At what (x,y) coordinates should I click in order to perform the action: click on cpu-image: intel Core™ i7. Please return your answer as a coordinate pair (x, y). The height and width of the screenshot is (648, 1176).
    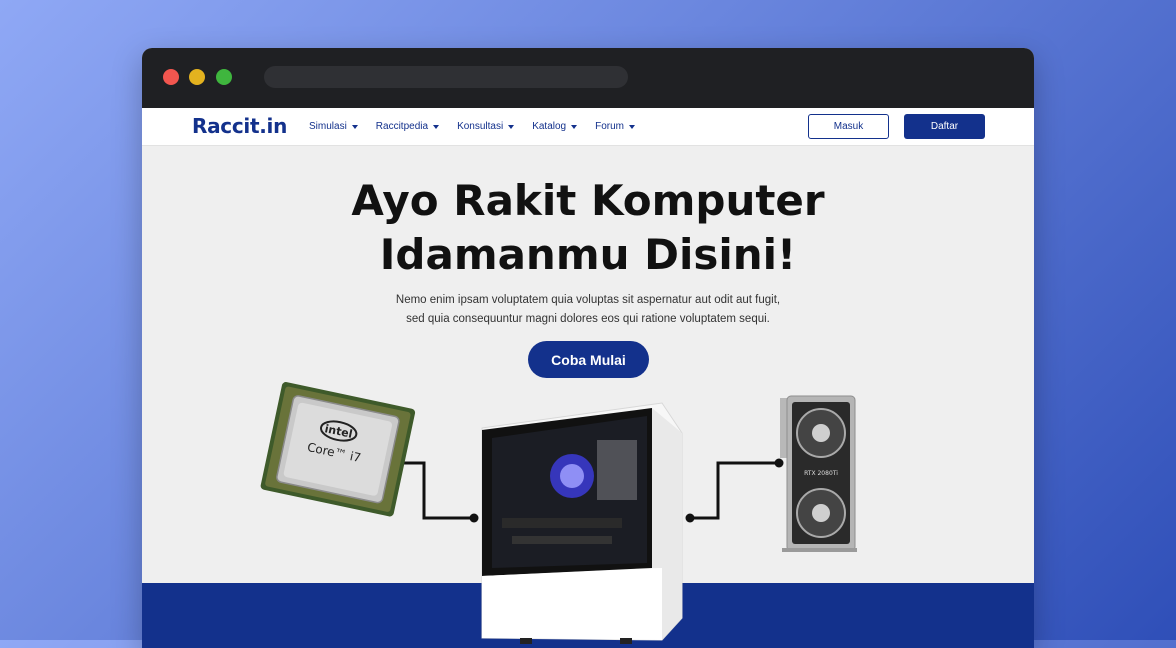
    Looking at the image, I should click on (338, 449).